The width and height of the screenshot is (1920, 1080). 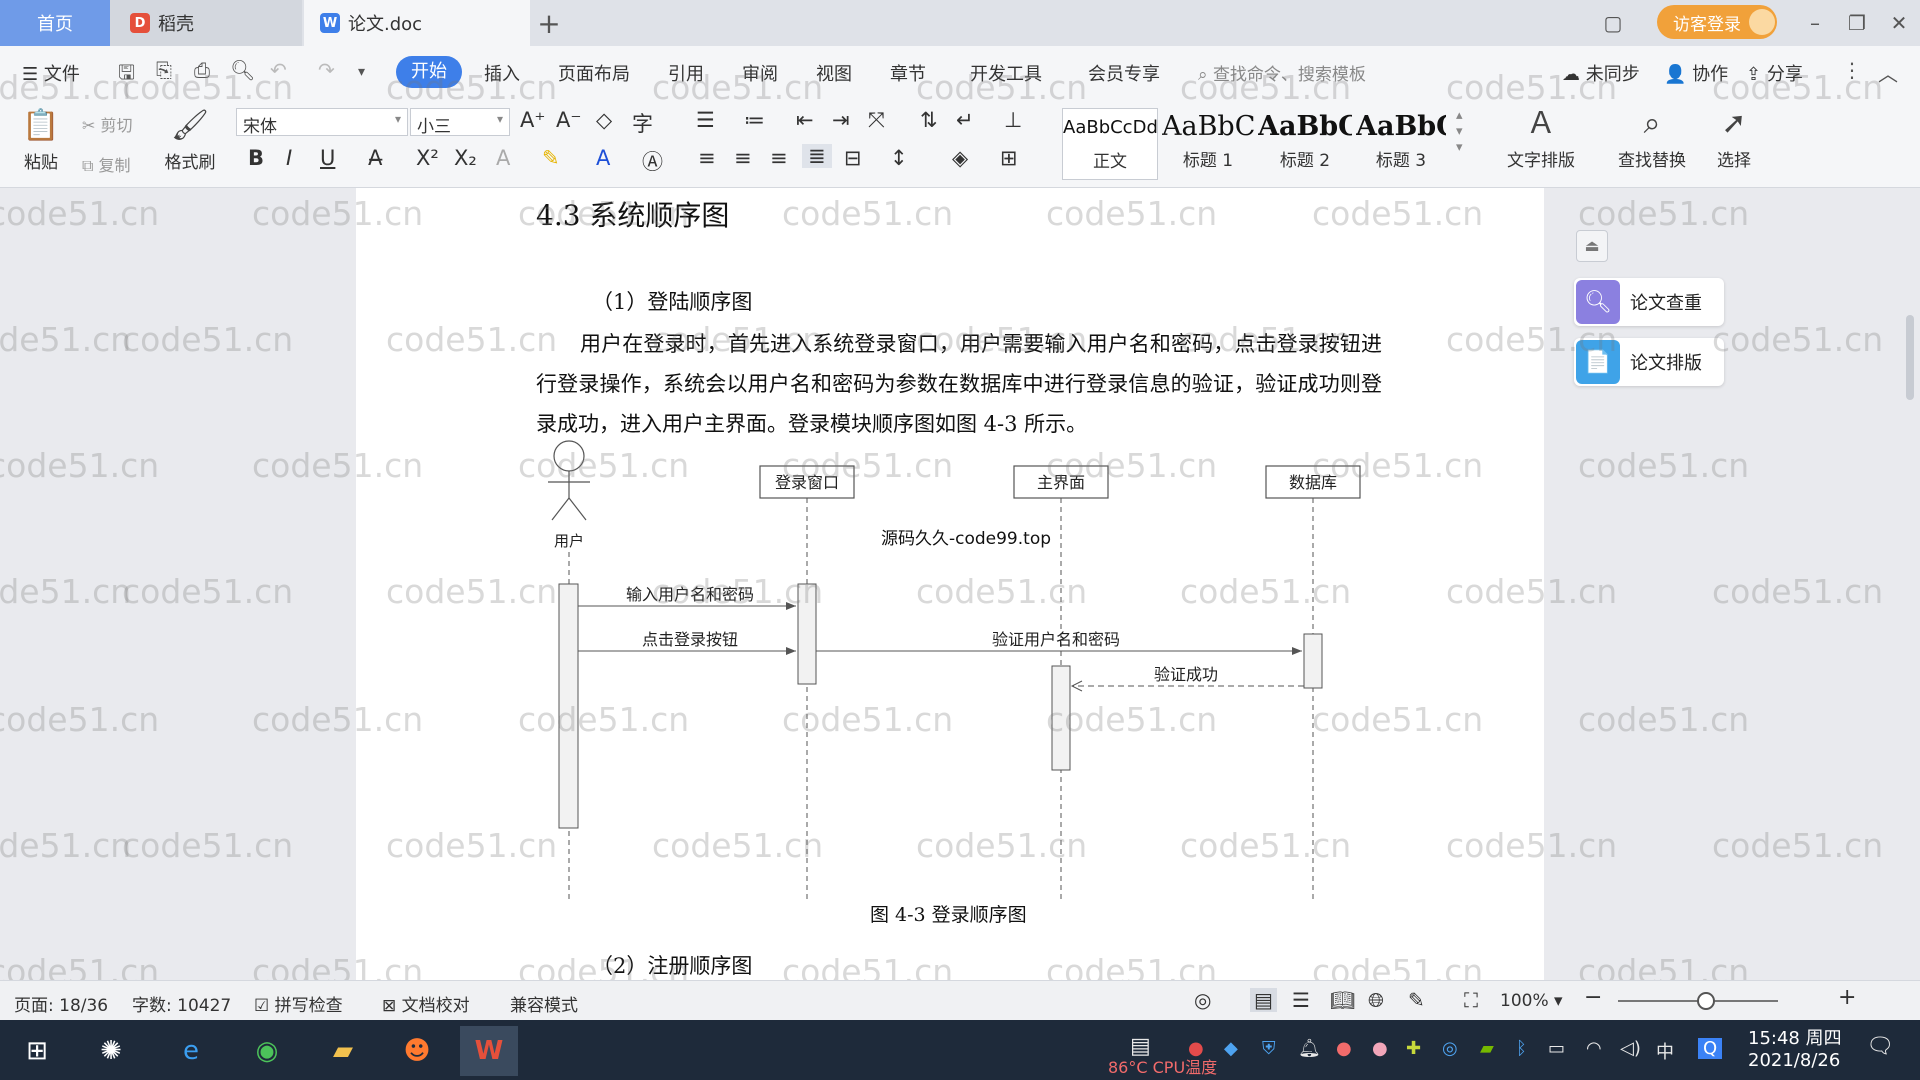 I want to click on quick-access-dropdown-icon: ▾, so click(x=361, y=72).